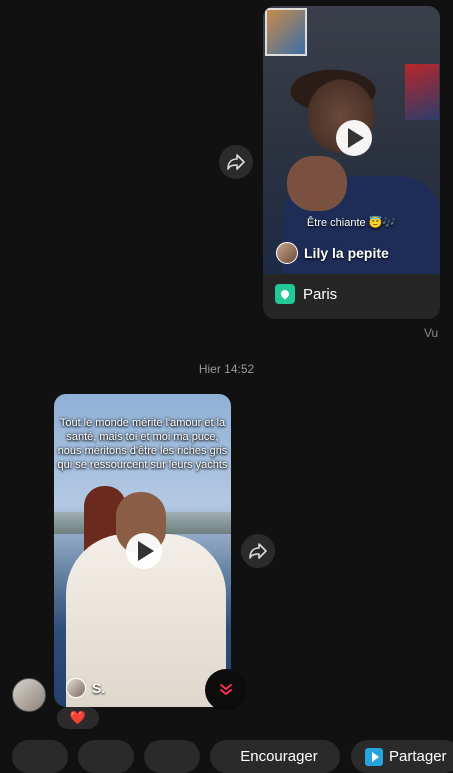 Image resolution: width=453 pixels, height=773 pixels. I want to click on scroll-down-button, so click(226, 690).